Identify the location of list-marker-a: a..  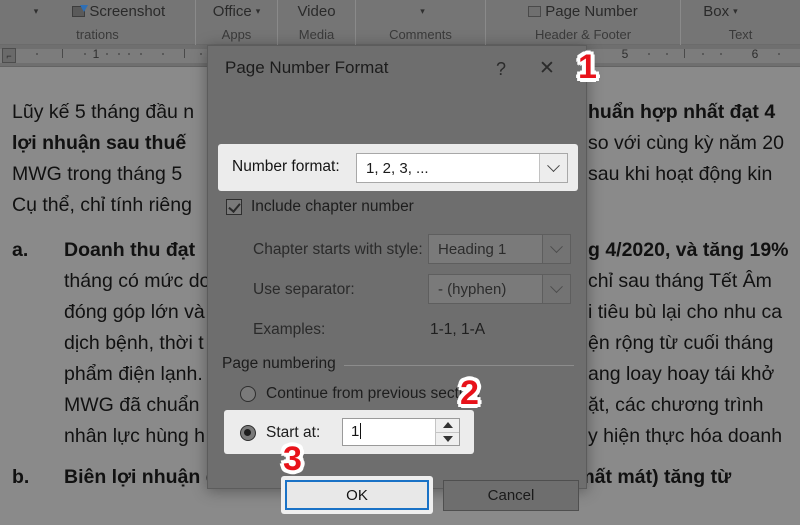
(20, 250).